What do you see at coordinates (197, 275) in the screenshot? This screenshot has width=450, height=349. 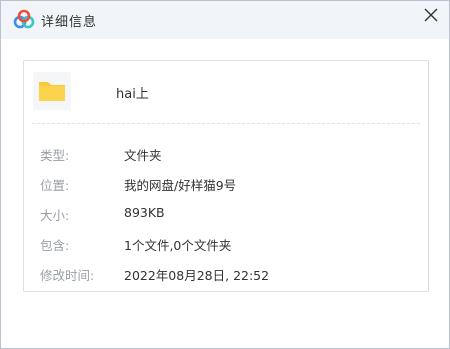 I see `modified-value: 2022年08月28日, 22:52` at bounding box center [197, 275].